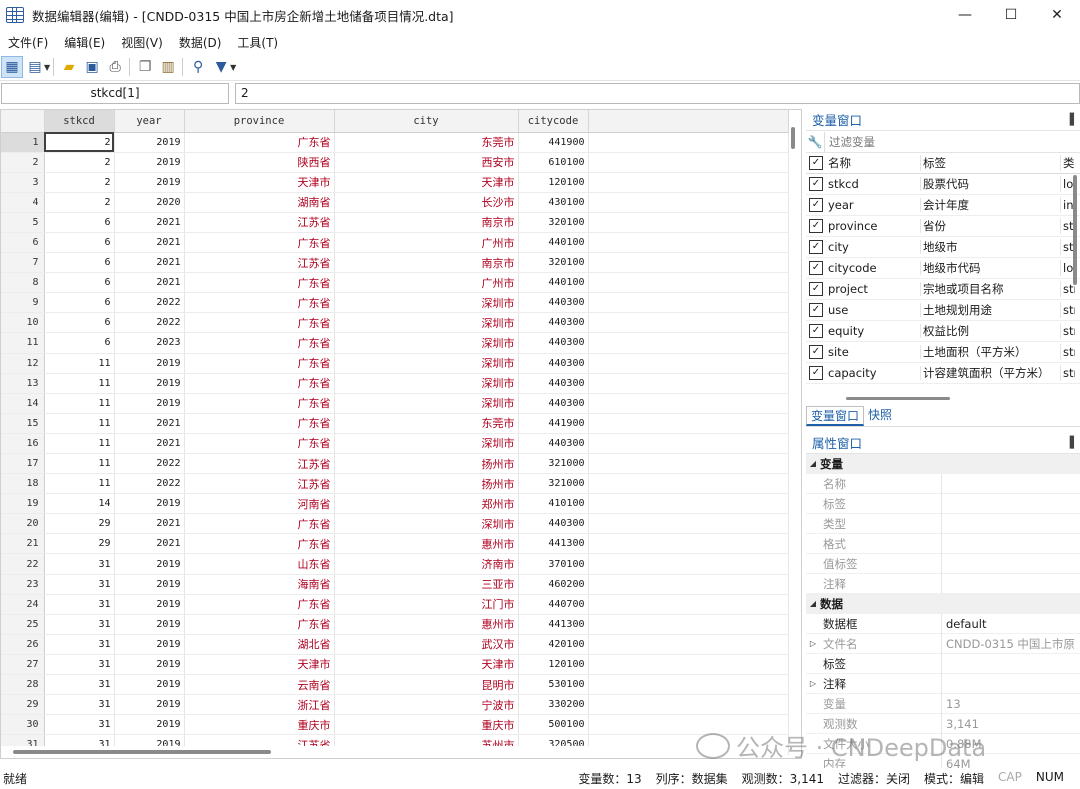 Image resolution: width=1080 pixels, height=789 pixels. Describe the element at coordinates (35, 67) in the screenshot. I see `table-dropdown-icon: ▤` at that location.